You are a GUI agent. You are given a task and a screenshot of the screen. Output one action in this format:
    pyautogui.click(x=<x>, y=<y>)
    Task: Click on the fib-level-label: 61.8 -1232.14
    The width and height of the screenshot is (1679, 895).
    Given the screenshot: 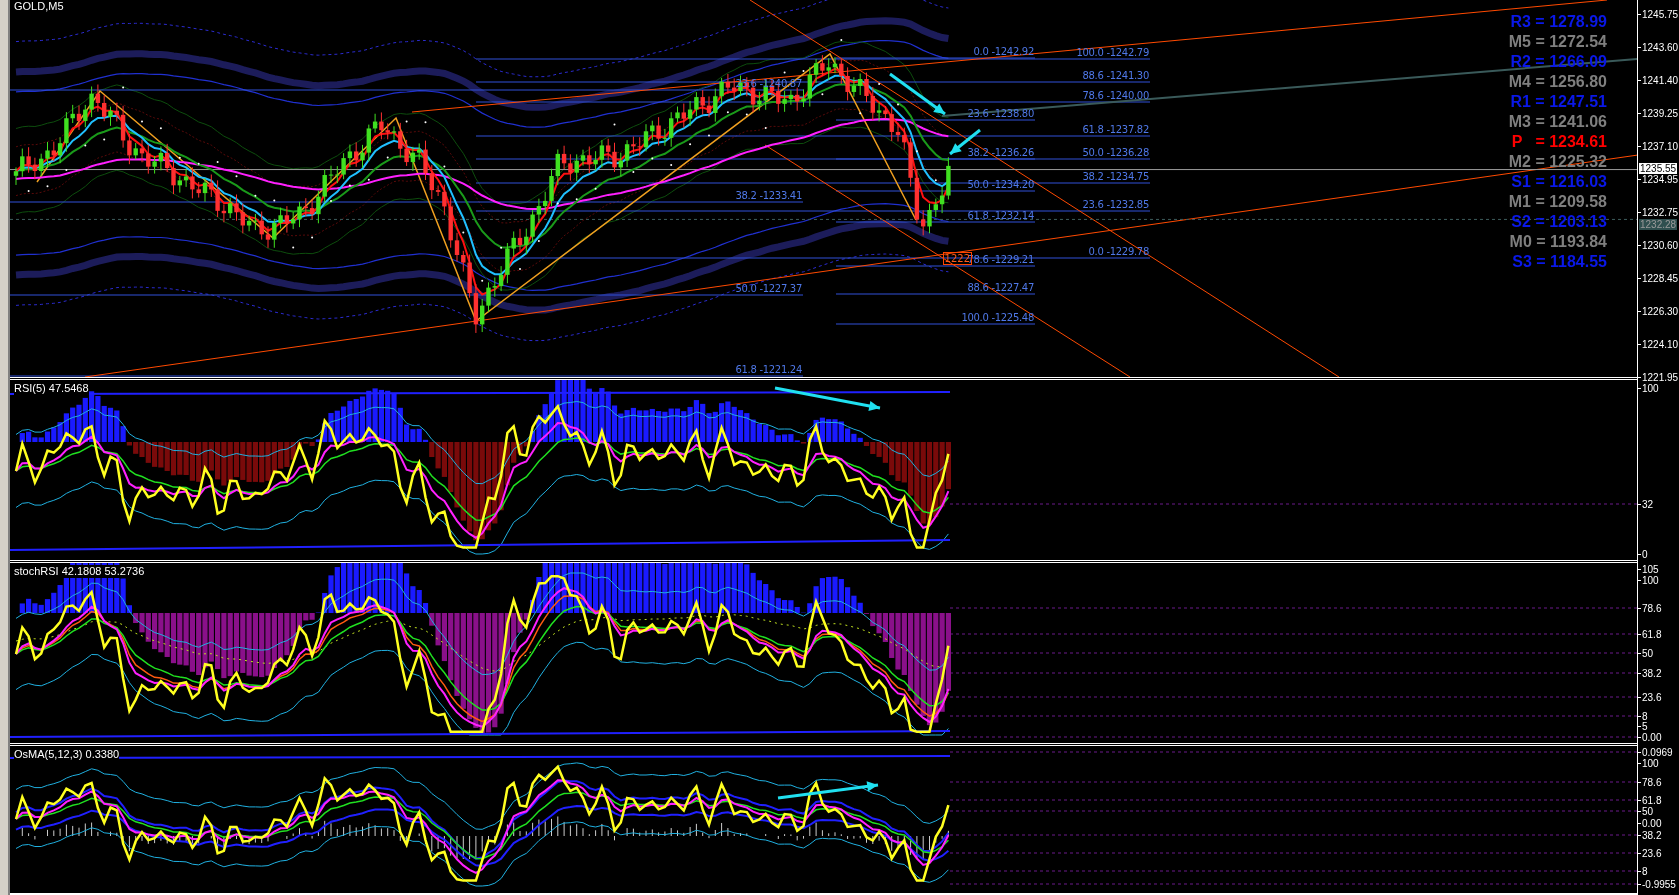 What is the action you would take?
    pyautogui.click(x=1000, y=215)
    